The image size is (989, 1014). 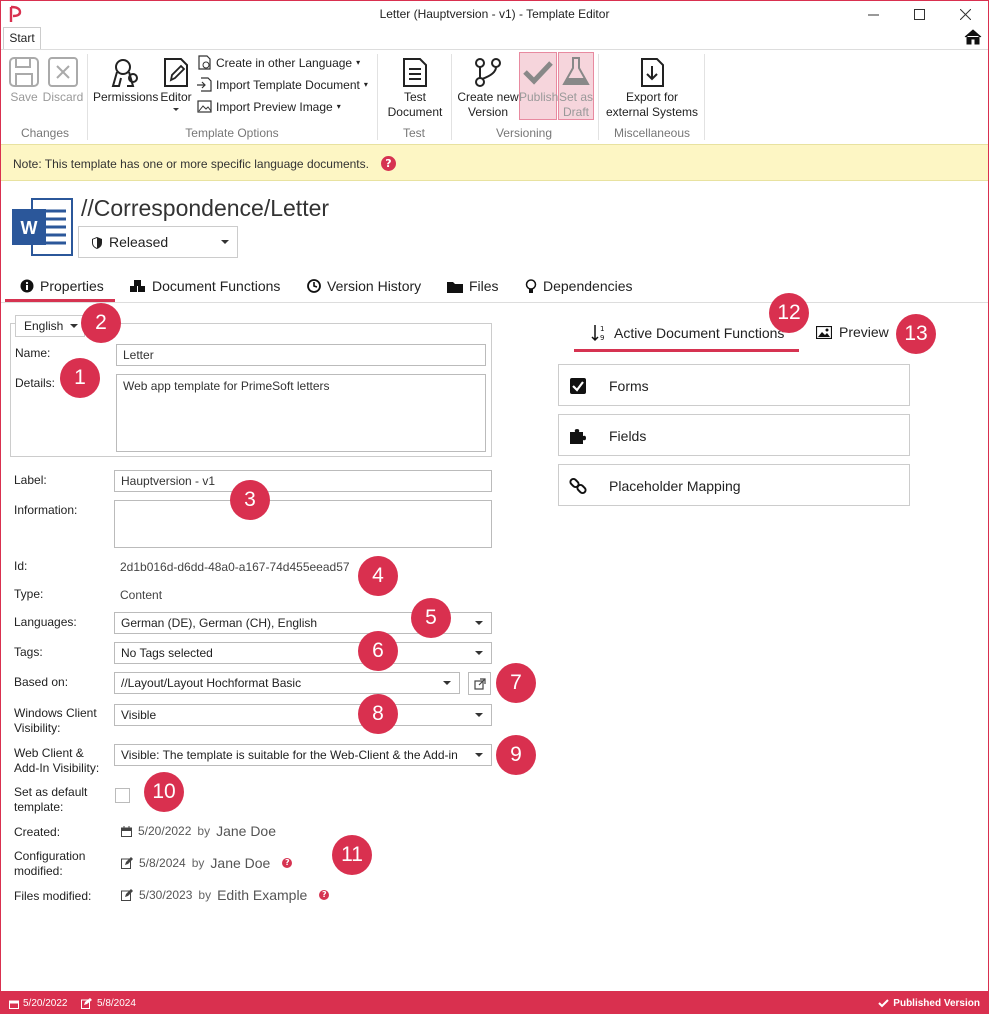 I want to click on function-card-placeholder-mapping: Placeholder Mapping, so click(x=734, y=485).